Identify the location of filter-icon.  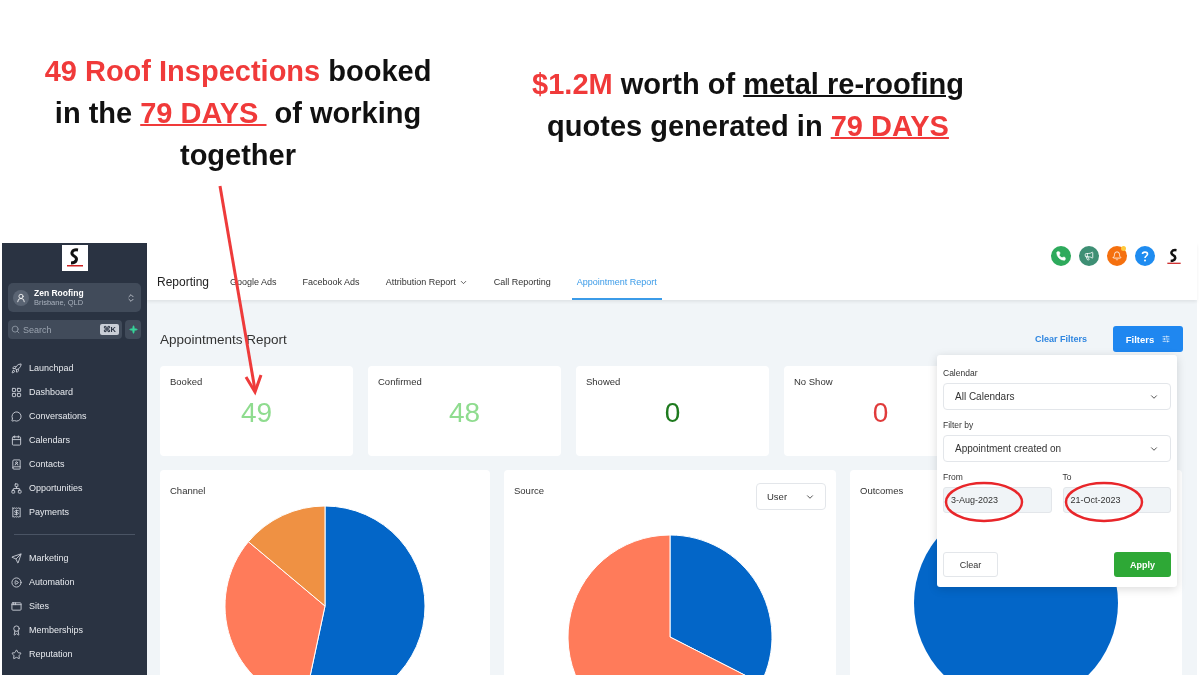
(1166, 339).